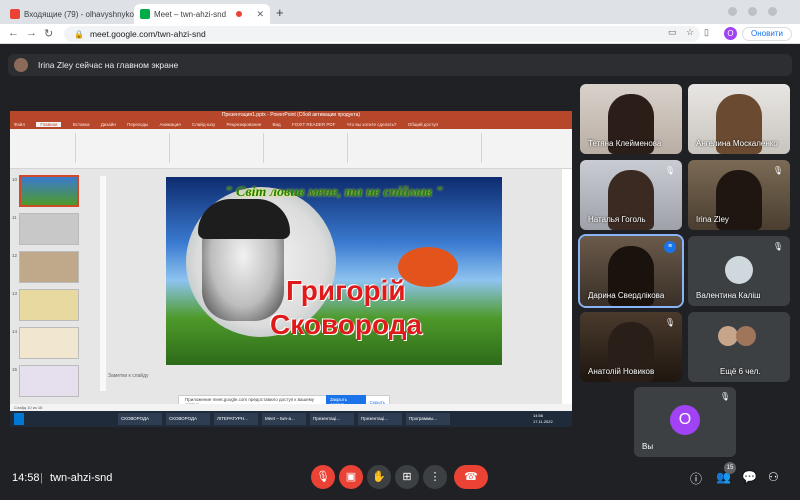 The image size is (800, 500). I want to click on participant-name: Валентина Каліш, so click(728, 295).